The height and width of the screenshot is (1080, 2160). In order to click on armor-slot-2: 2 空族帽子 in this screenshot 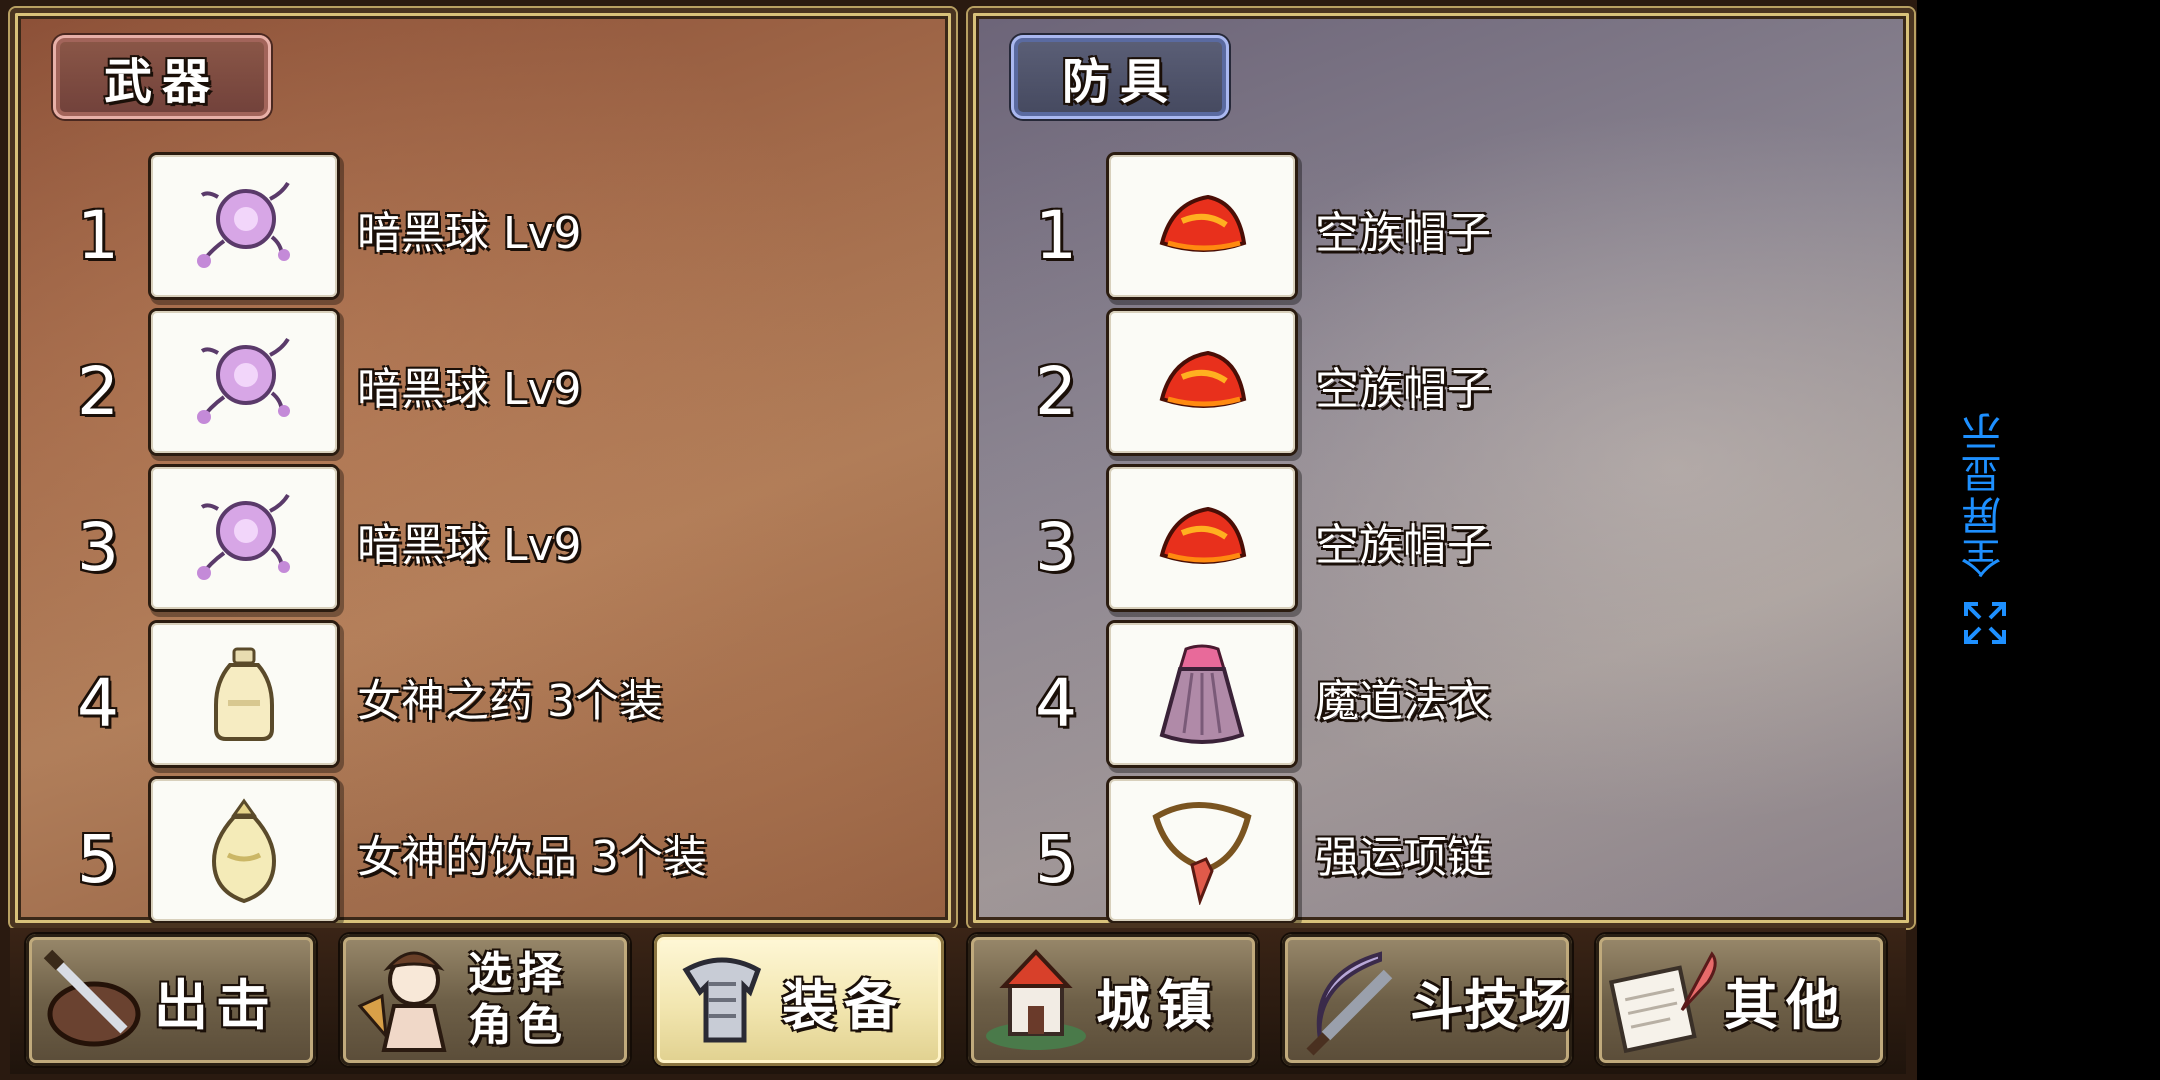, I will do `click(1441, 386)`.